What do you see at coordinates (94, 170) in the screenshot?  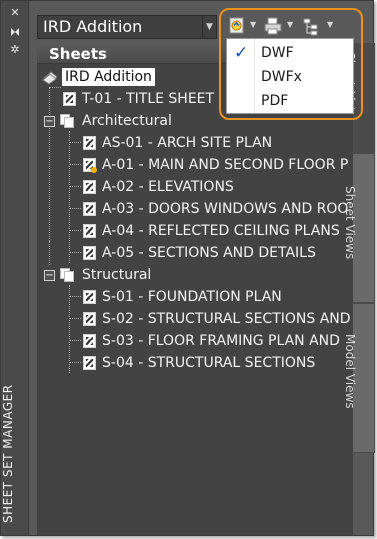 I see `locked-status-icon` at bounding box center [94, 170].